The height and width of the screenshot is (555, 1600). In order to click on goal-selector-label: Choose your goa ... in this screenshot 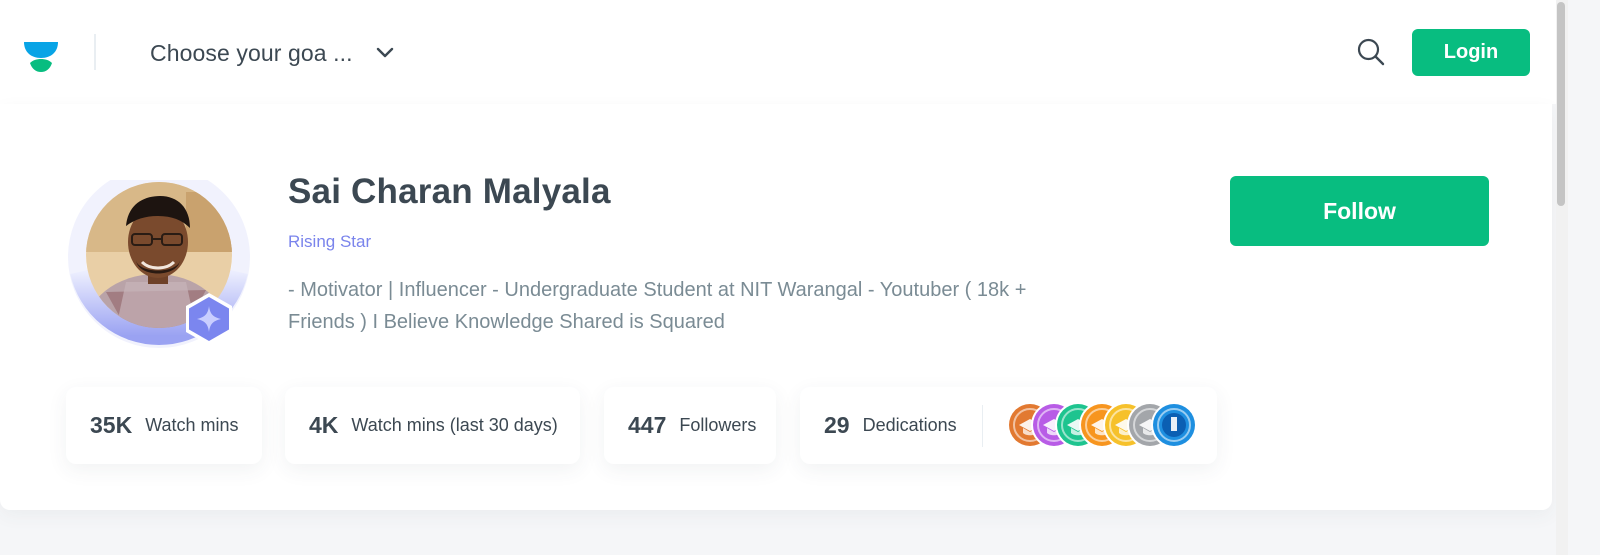, I will do `click(251, 52)`.